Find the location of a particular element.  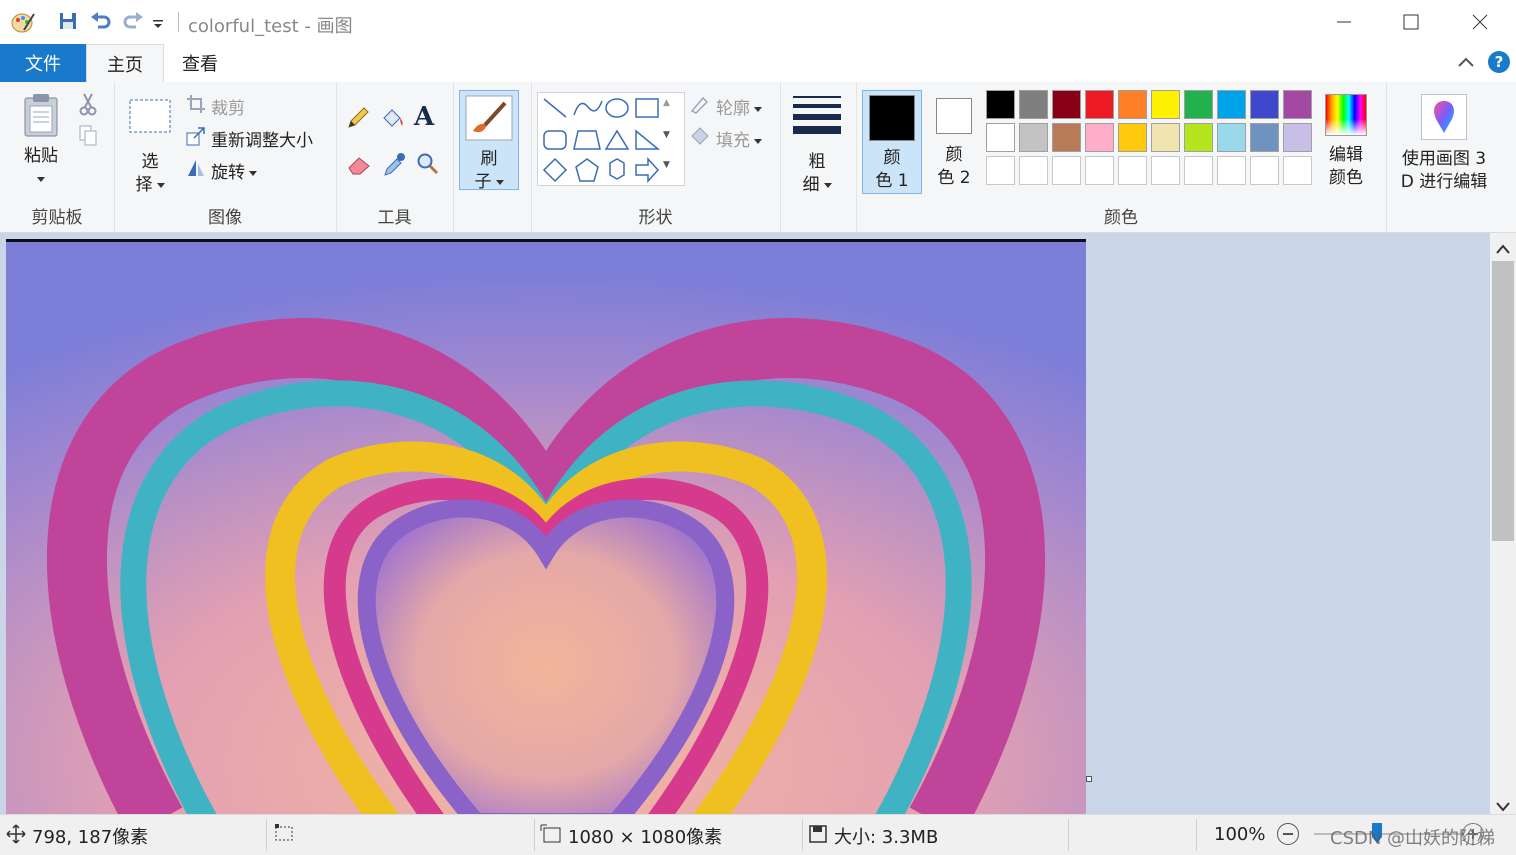

undo-icon is located at coordinates (102, 22).